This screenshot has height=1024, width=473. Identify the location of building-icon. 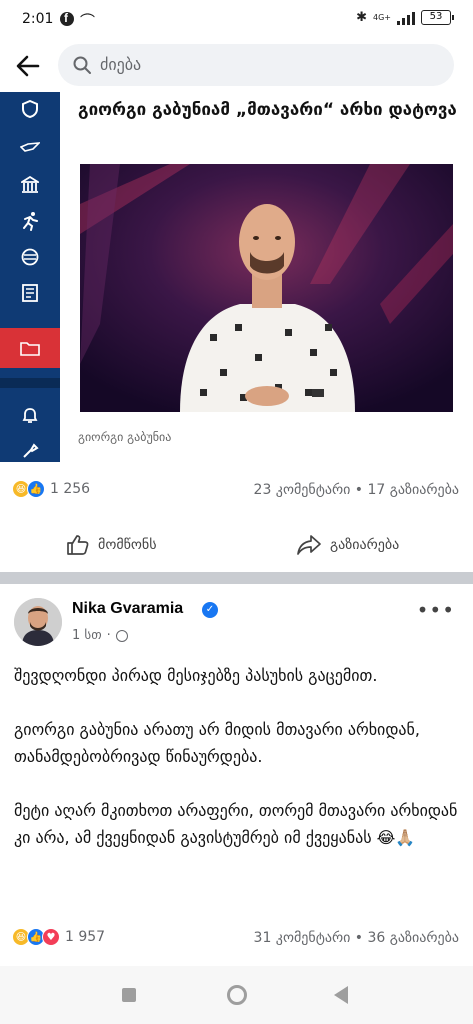
(30, 185).